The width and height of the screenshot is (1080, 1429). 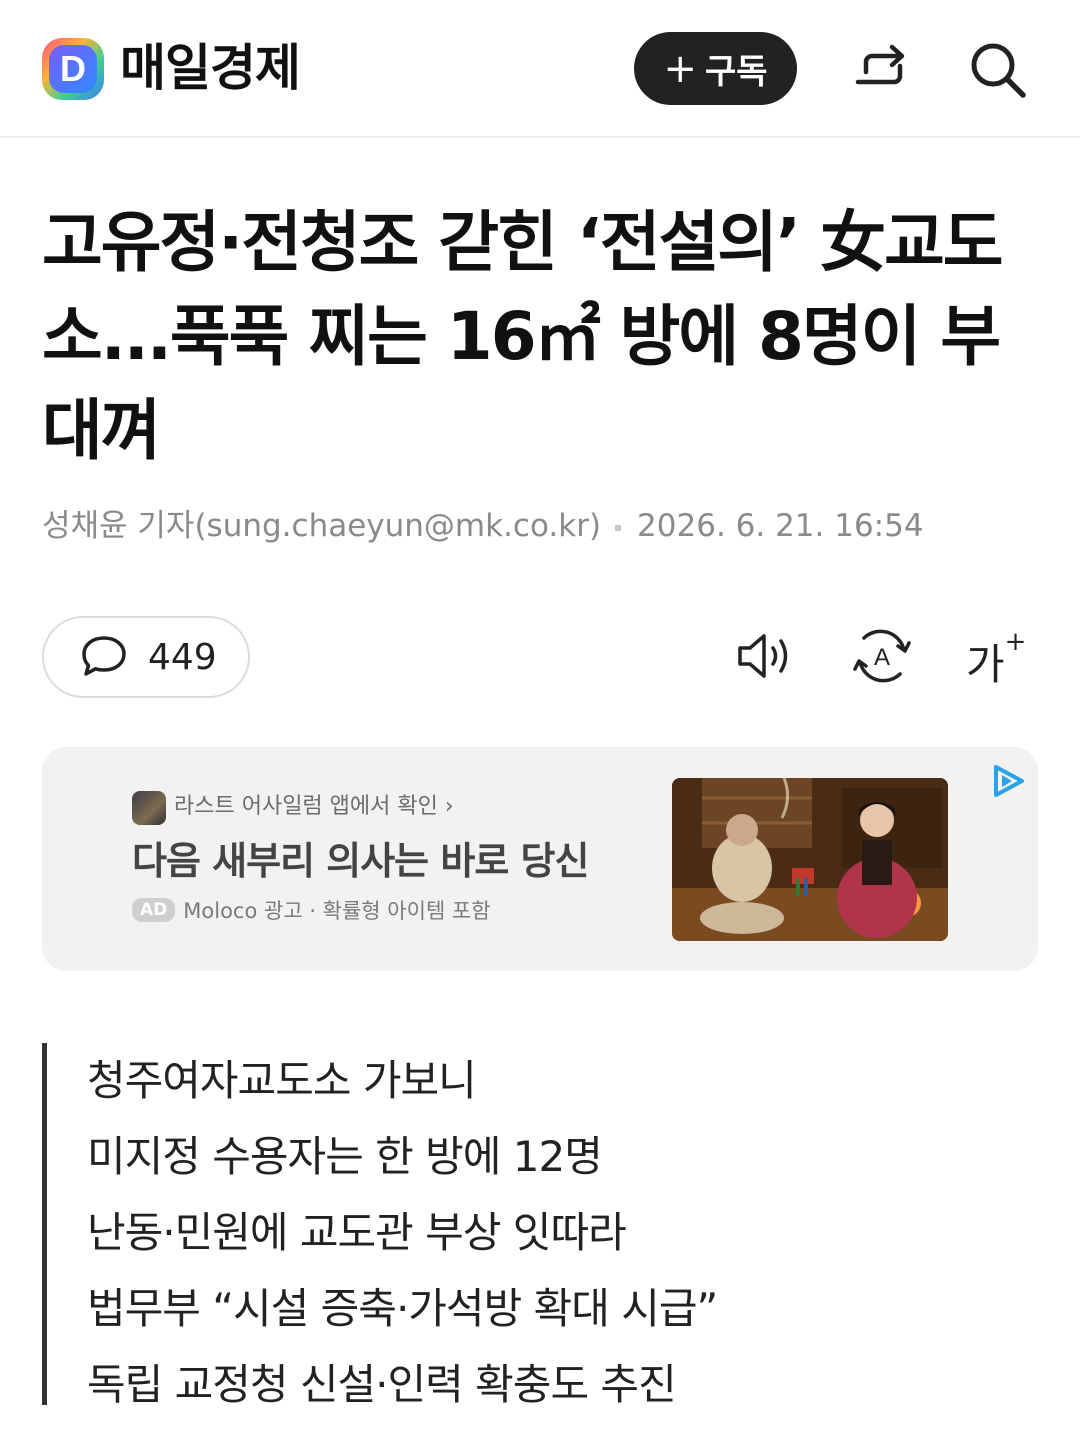 I want to click on top-bar: D 매일경제 + 구독, so click(x=540, y=69).